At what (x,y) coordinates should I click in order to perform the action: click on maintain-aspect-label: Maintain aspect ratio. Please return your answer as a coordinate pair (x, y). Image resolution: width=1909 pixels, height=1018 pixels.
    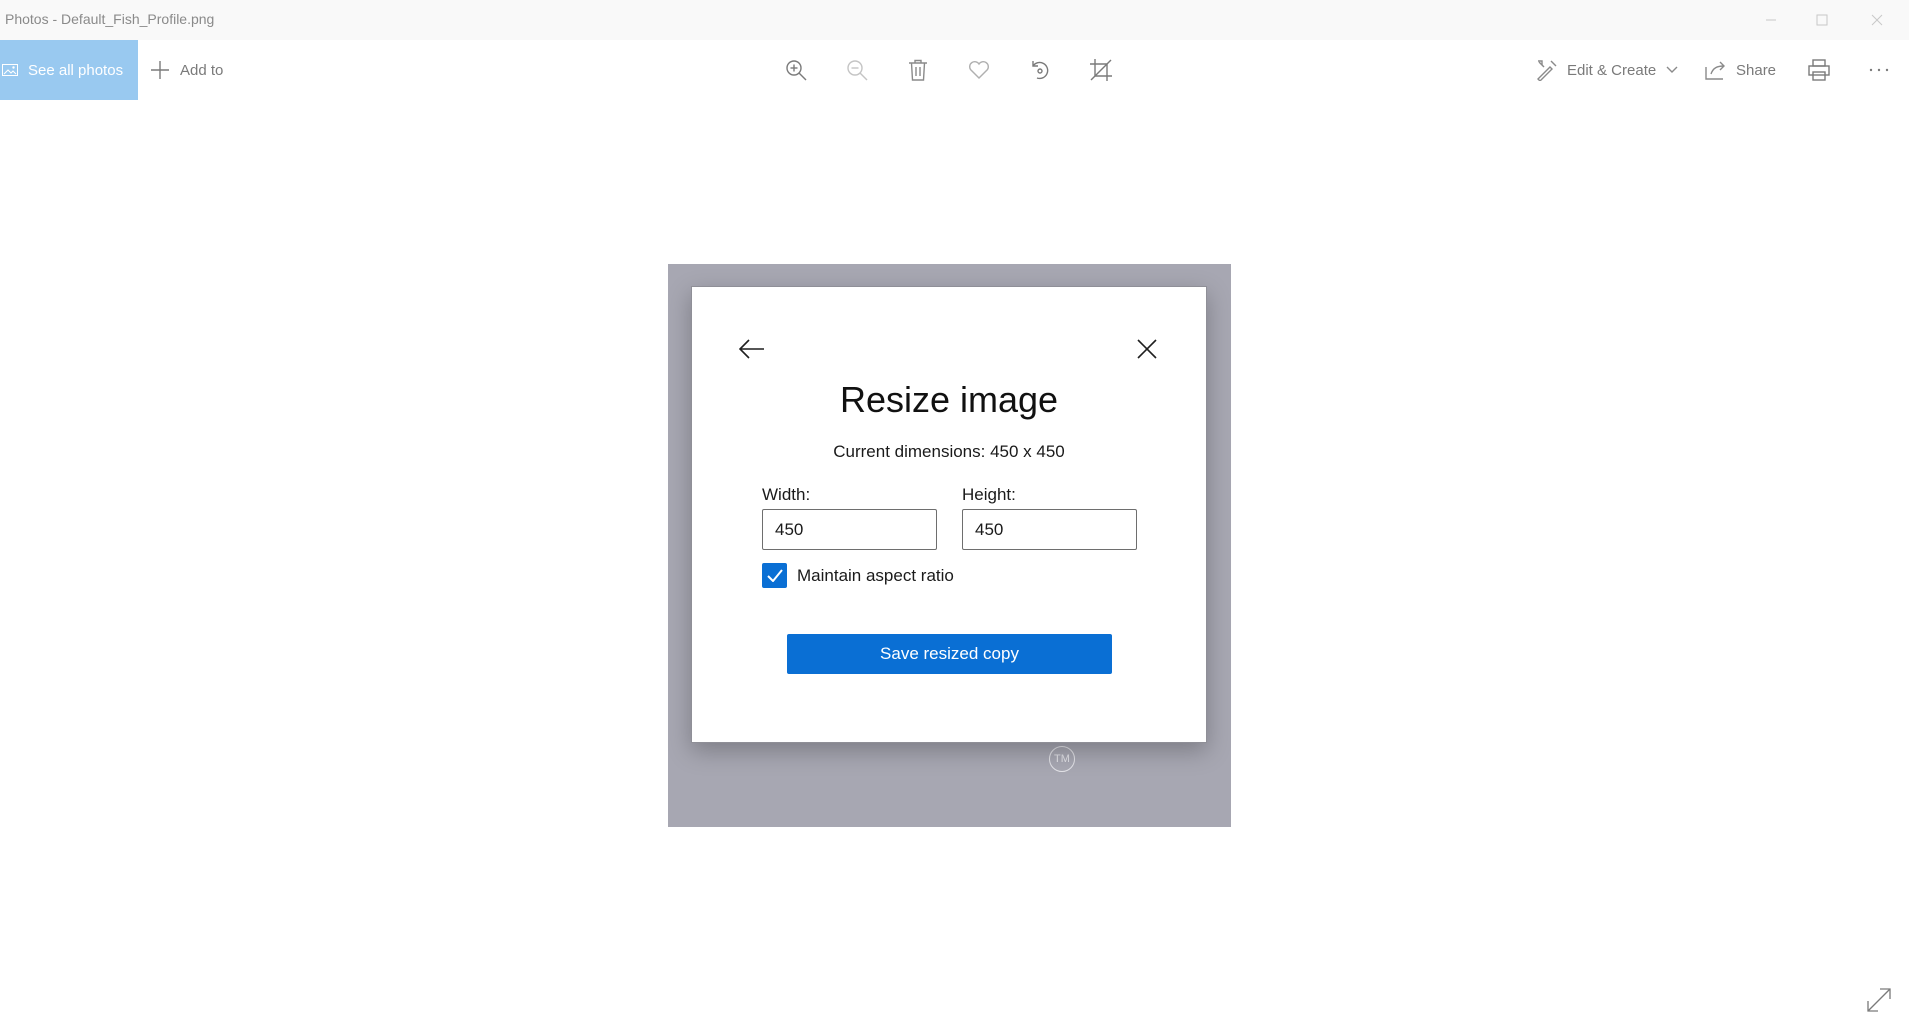
    Looking at the image, I should click on (875, 576).